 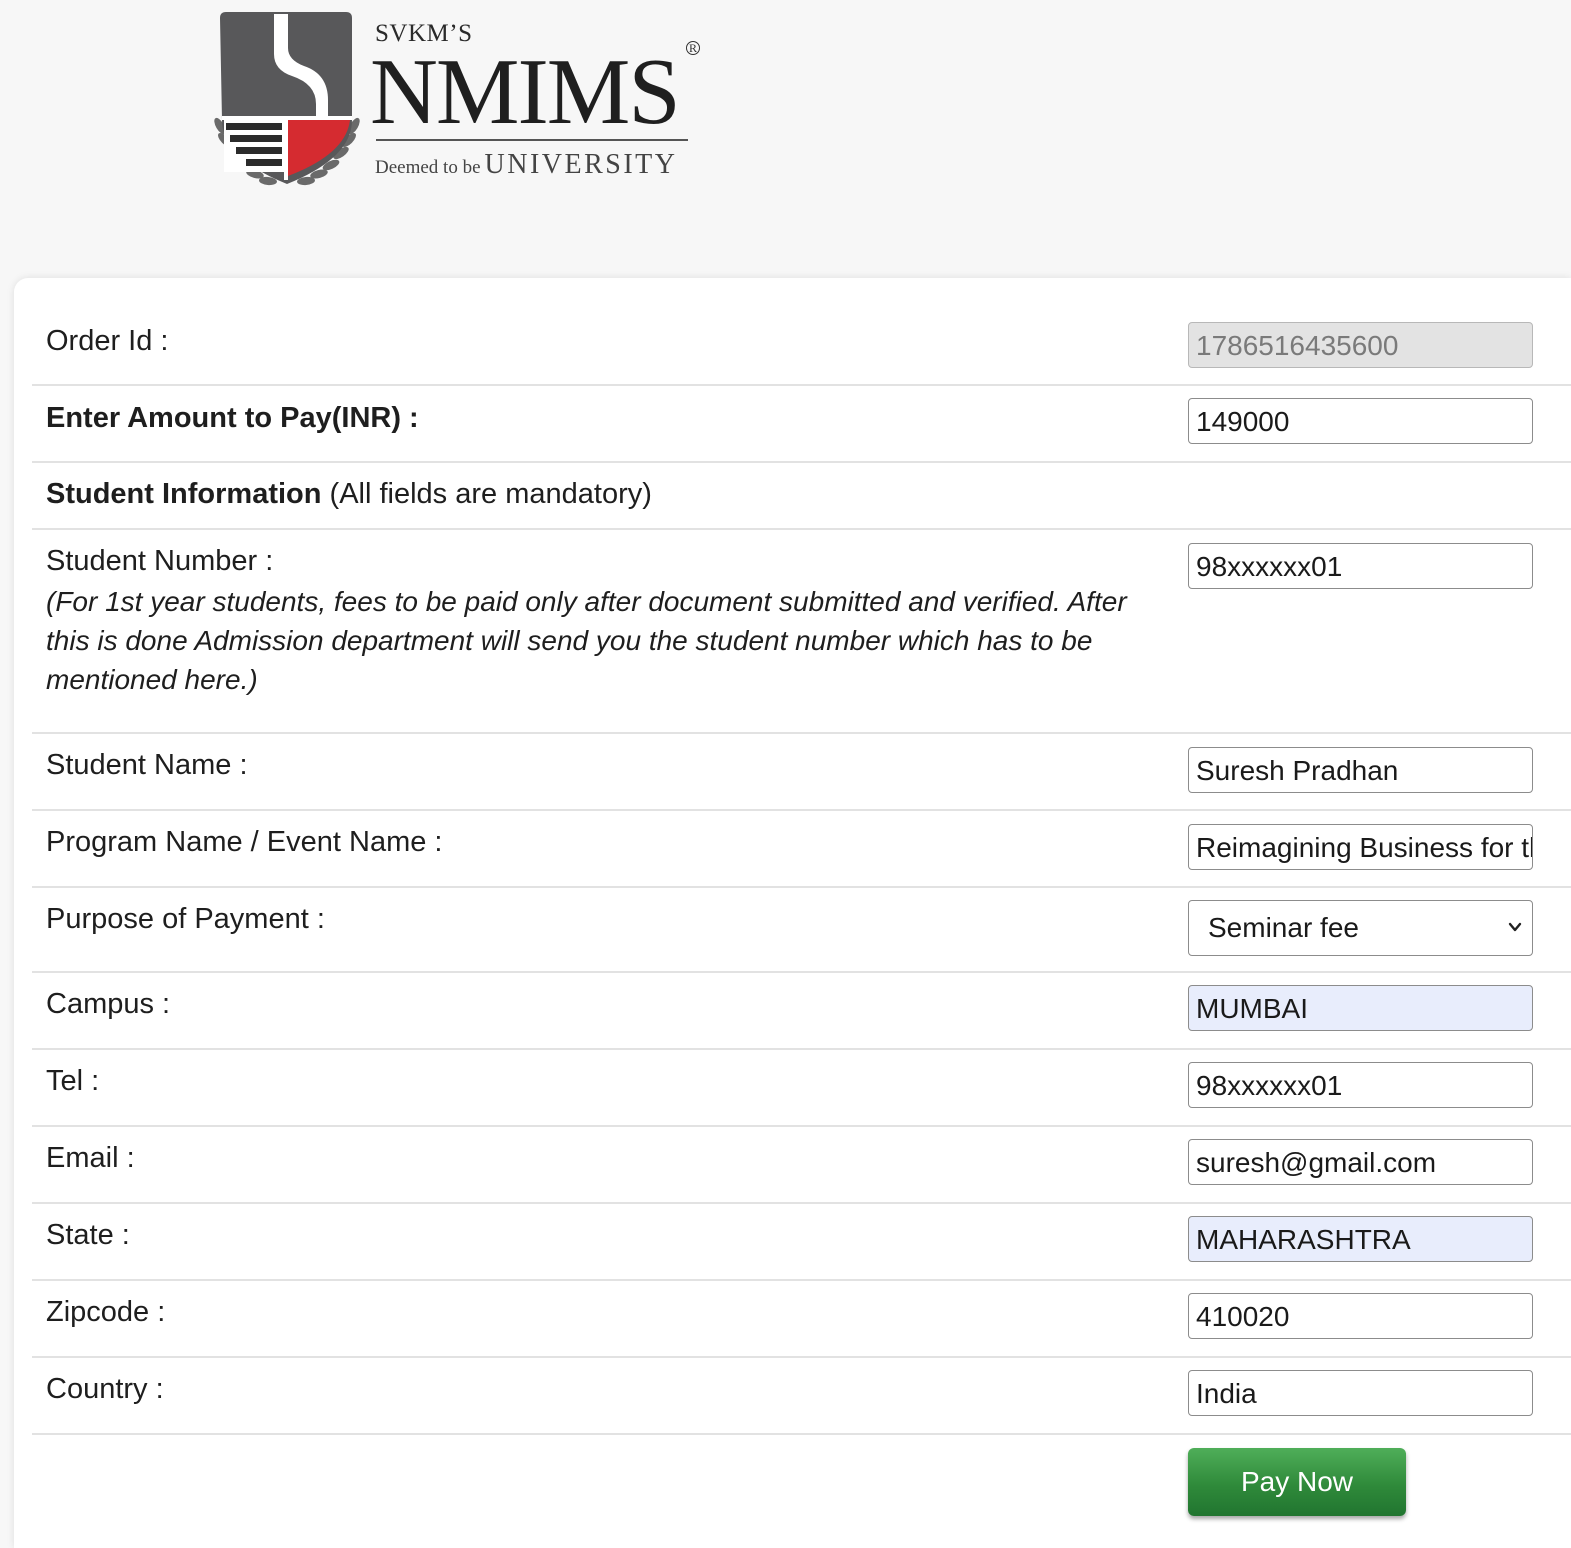 I want to click on country-row: Country : India, so click(x=801, y=1396).